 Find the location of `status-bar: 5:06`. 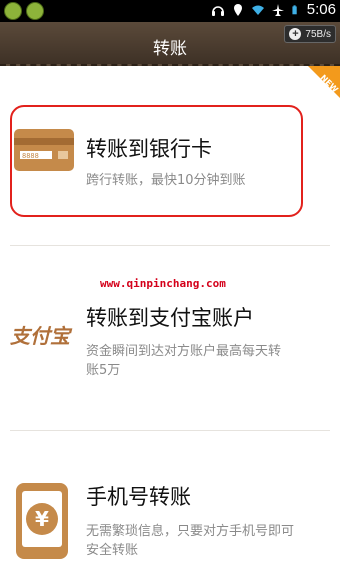

status-bar: 5:06 is located at coordinates (170, 11).